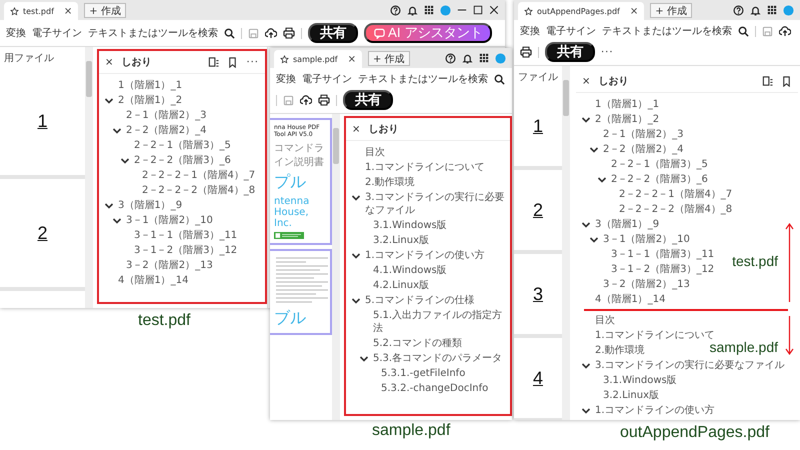 The height and width of the screenshot is (450, 800). I want to click on ai-assistant-button: AI アシスタント, so click(428, 33).